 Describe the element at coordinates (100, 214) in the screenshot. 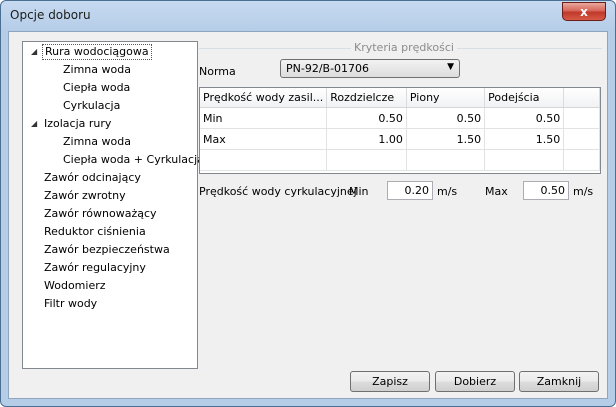

I see `tree-item-zawor-rownowazacy: Zawór równoważący` at that location.